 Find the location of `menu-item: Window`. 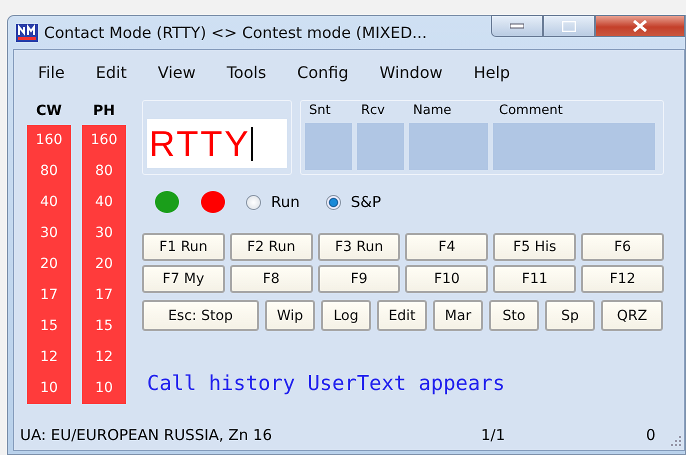

menu-item: Window is located at coordinates (411, 72).